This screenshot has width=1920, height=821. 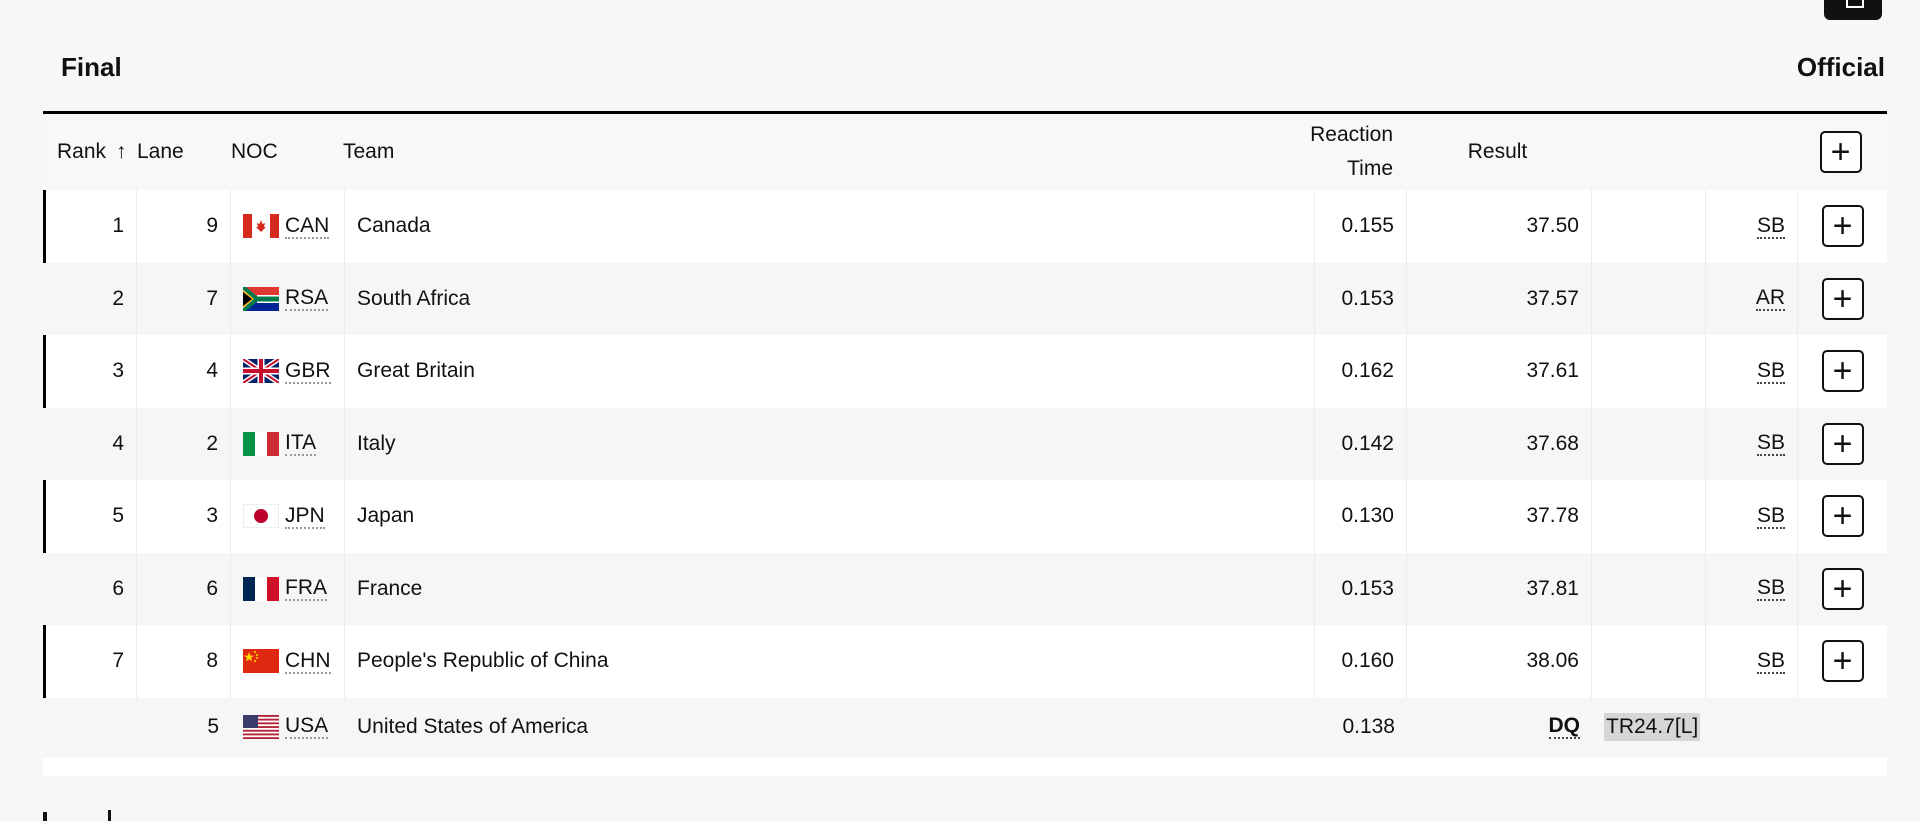 What do you see at coordinates (264, 726) in the screenshot?
I see `usa-flag-icon` at bounding box center [264, 726].